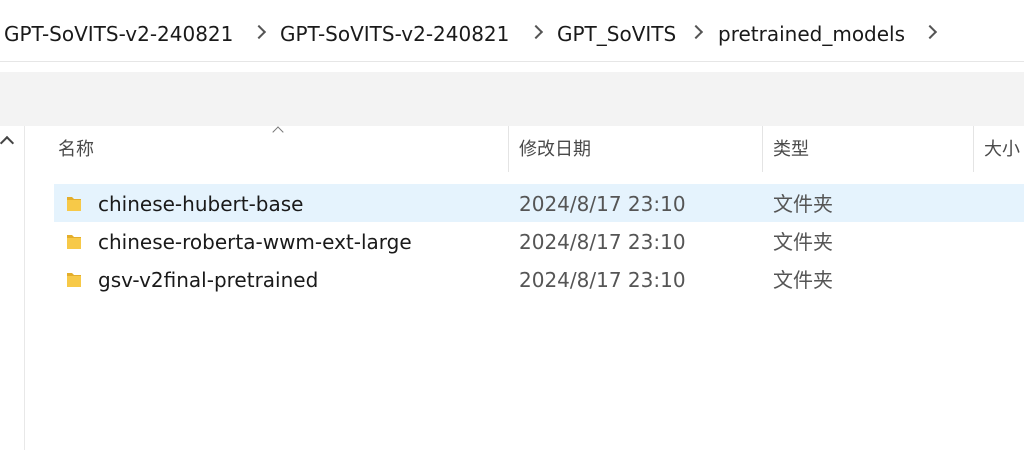 Image resolution: width=1024 pixels, height=450 pixels. I want to click on column-header-size-label: 大小, so click(1002, 149).